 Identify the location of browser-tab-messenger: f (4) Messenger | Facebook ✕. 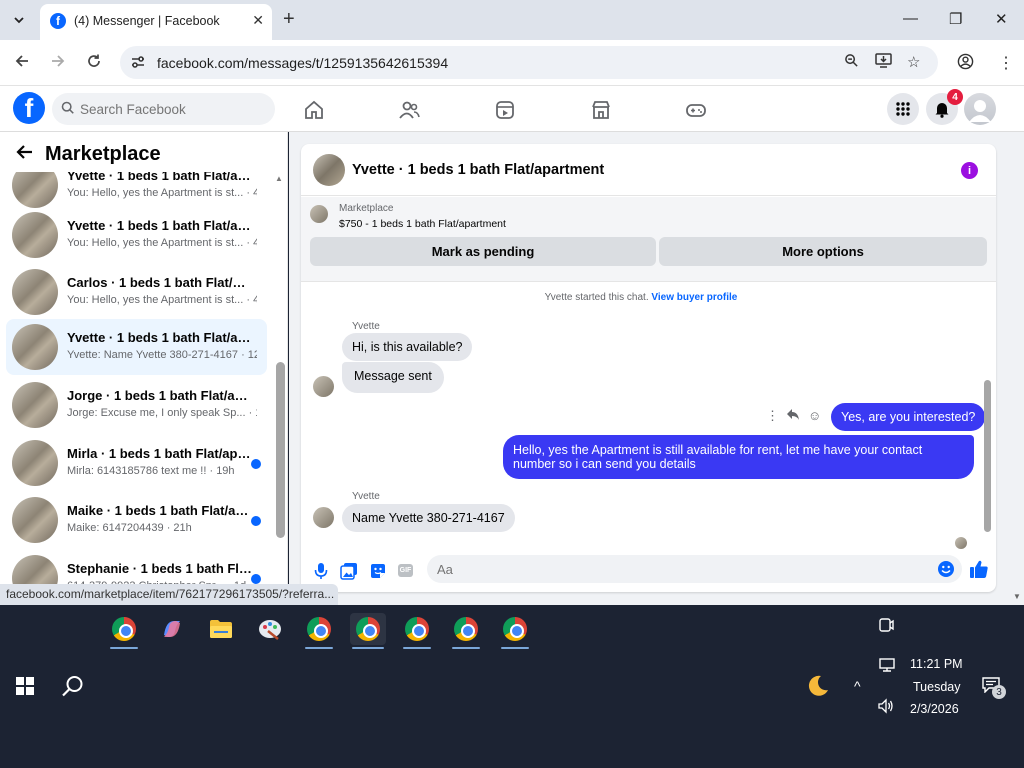
(156, 22).